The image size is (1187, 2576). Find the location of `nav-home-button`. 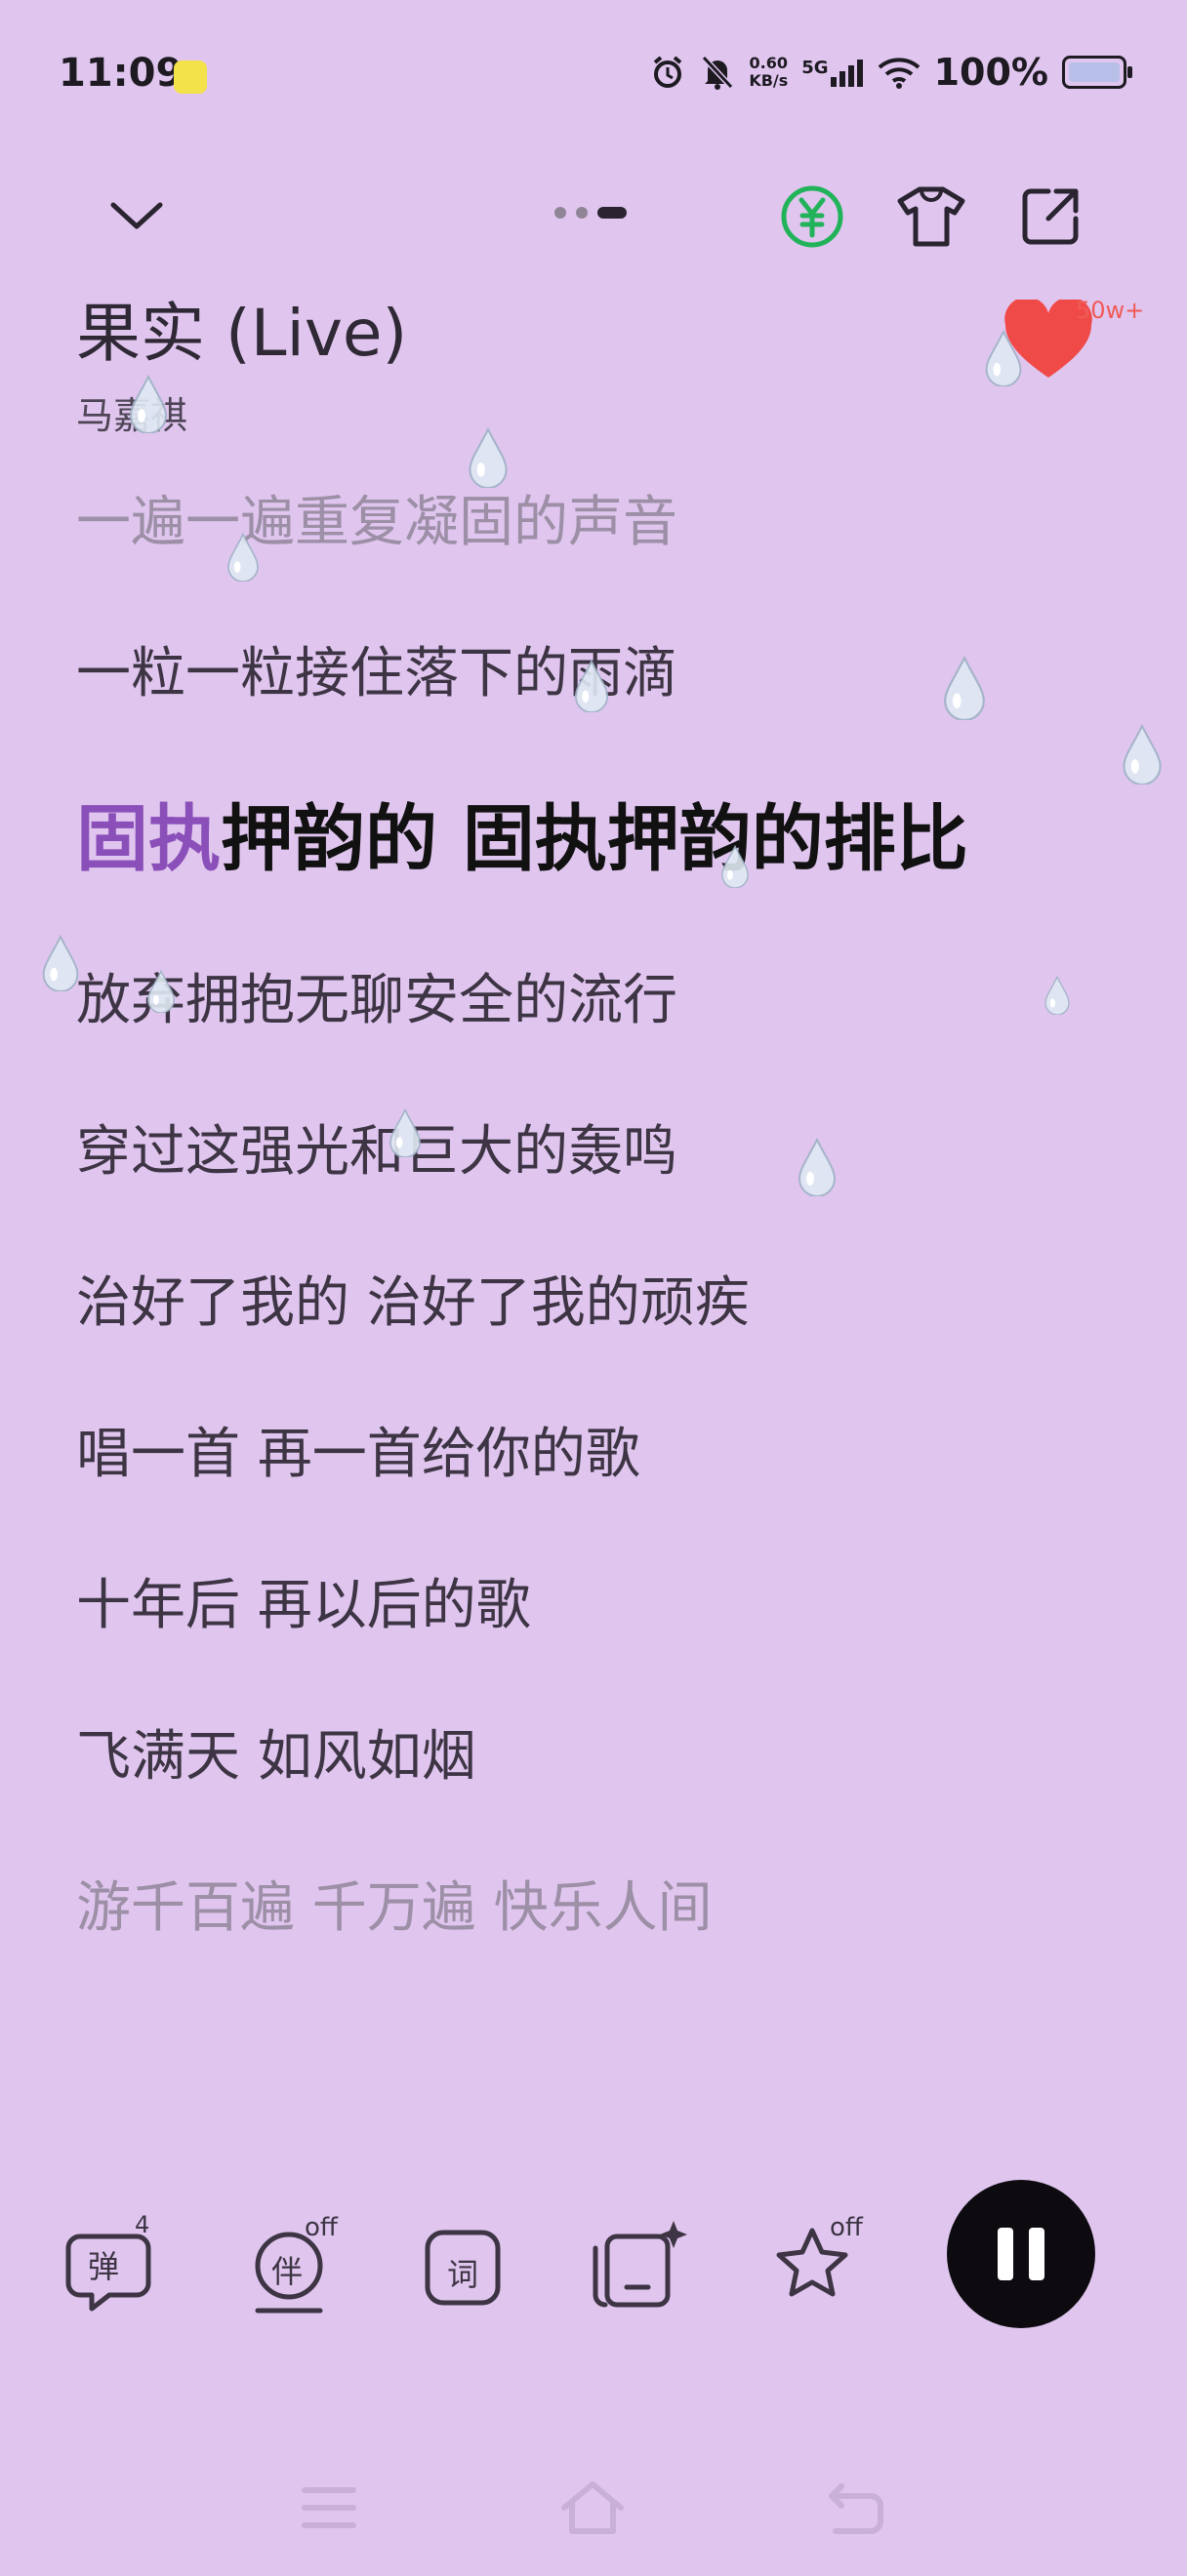

nav-home-button is located at coordinates (592, 2507).